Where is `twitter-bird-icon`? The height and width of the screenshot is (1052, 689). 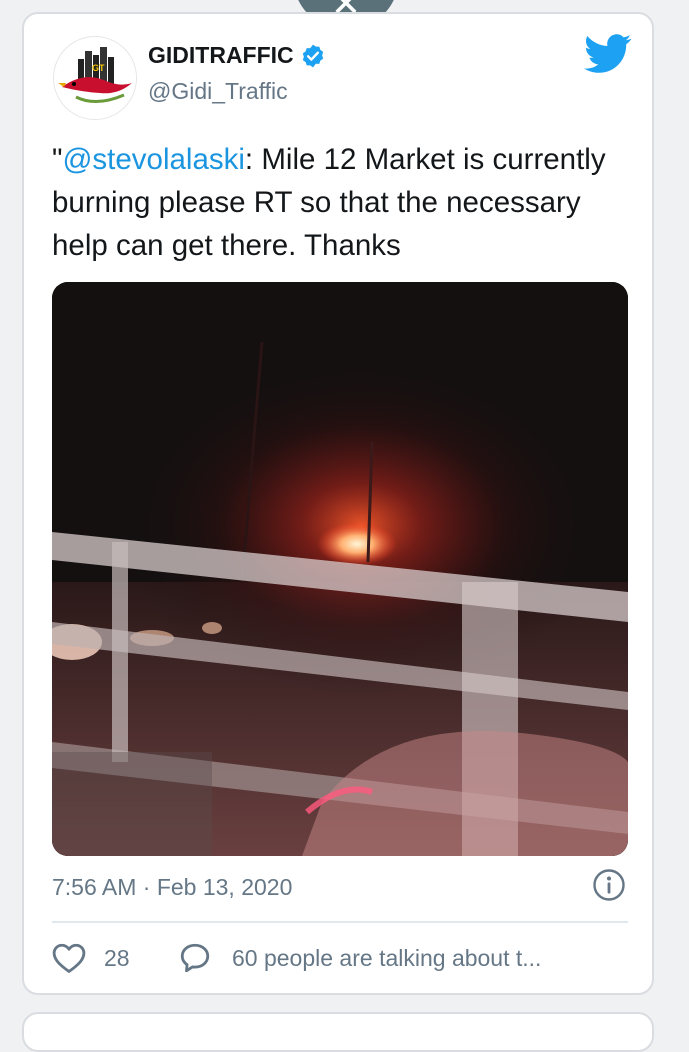 twitter-bird-icon is located at coordinates (608, 54).